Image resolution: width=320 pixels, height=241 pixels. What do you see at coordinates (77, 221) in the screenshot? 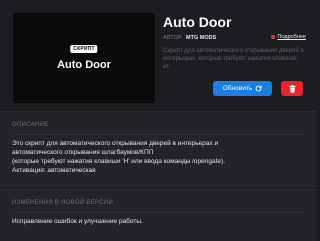
I see `changes-text: Исправление ошибок и улучшение работы.` at bounding box center [77, 221].